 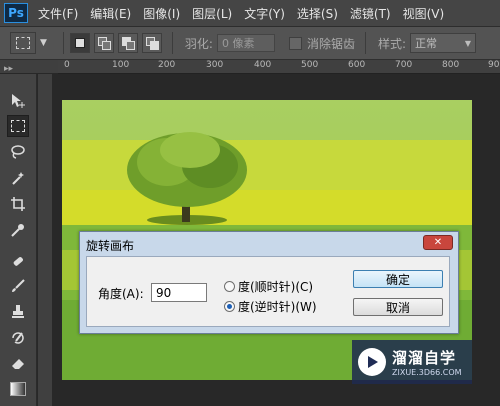 I want to click on menu-edit: 编辑(E), so click(x=110, y=13).